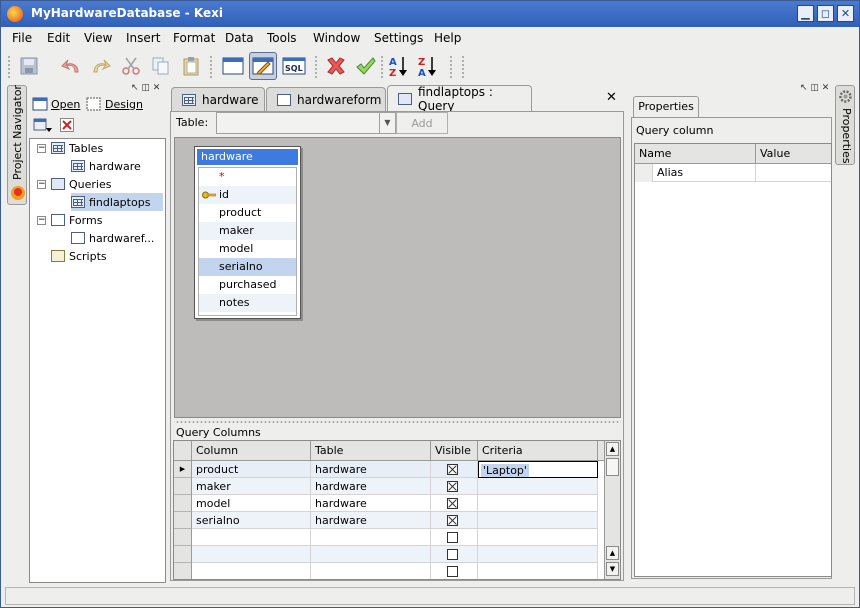 The height and width of the screenshot is (608, 860). I want to click on property-header-value: Value, so click(793, 154).